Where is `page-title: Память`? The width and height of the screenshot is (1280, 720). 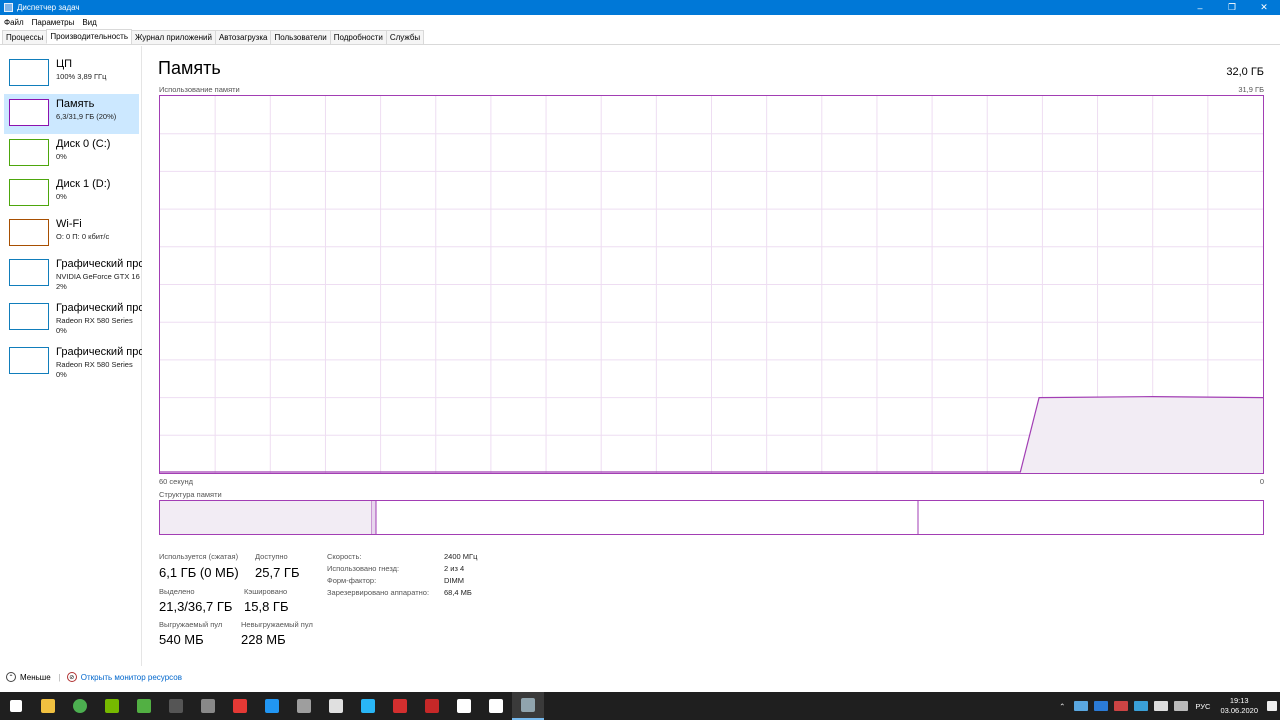 page-title: Память is located at coordinates (189, 68).